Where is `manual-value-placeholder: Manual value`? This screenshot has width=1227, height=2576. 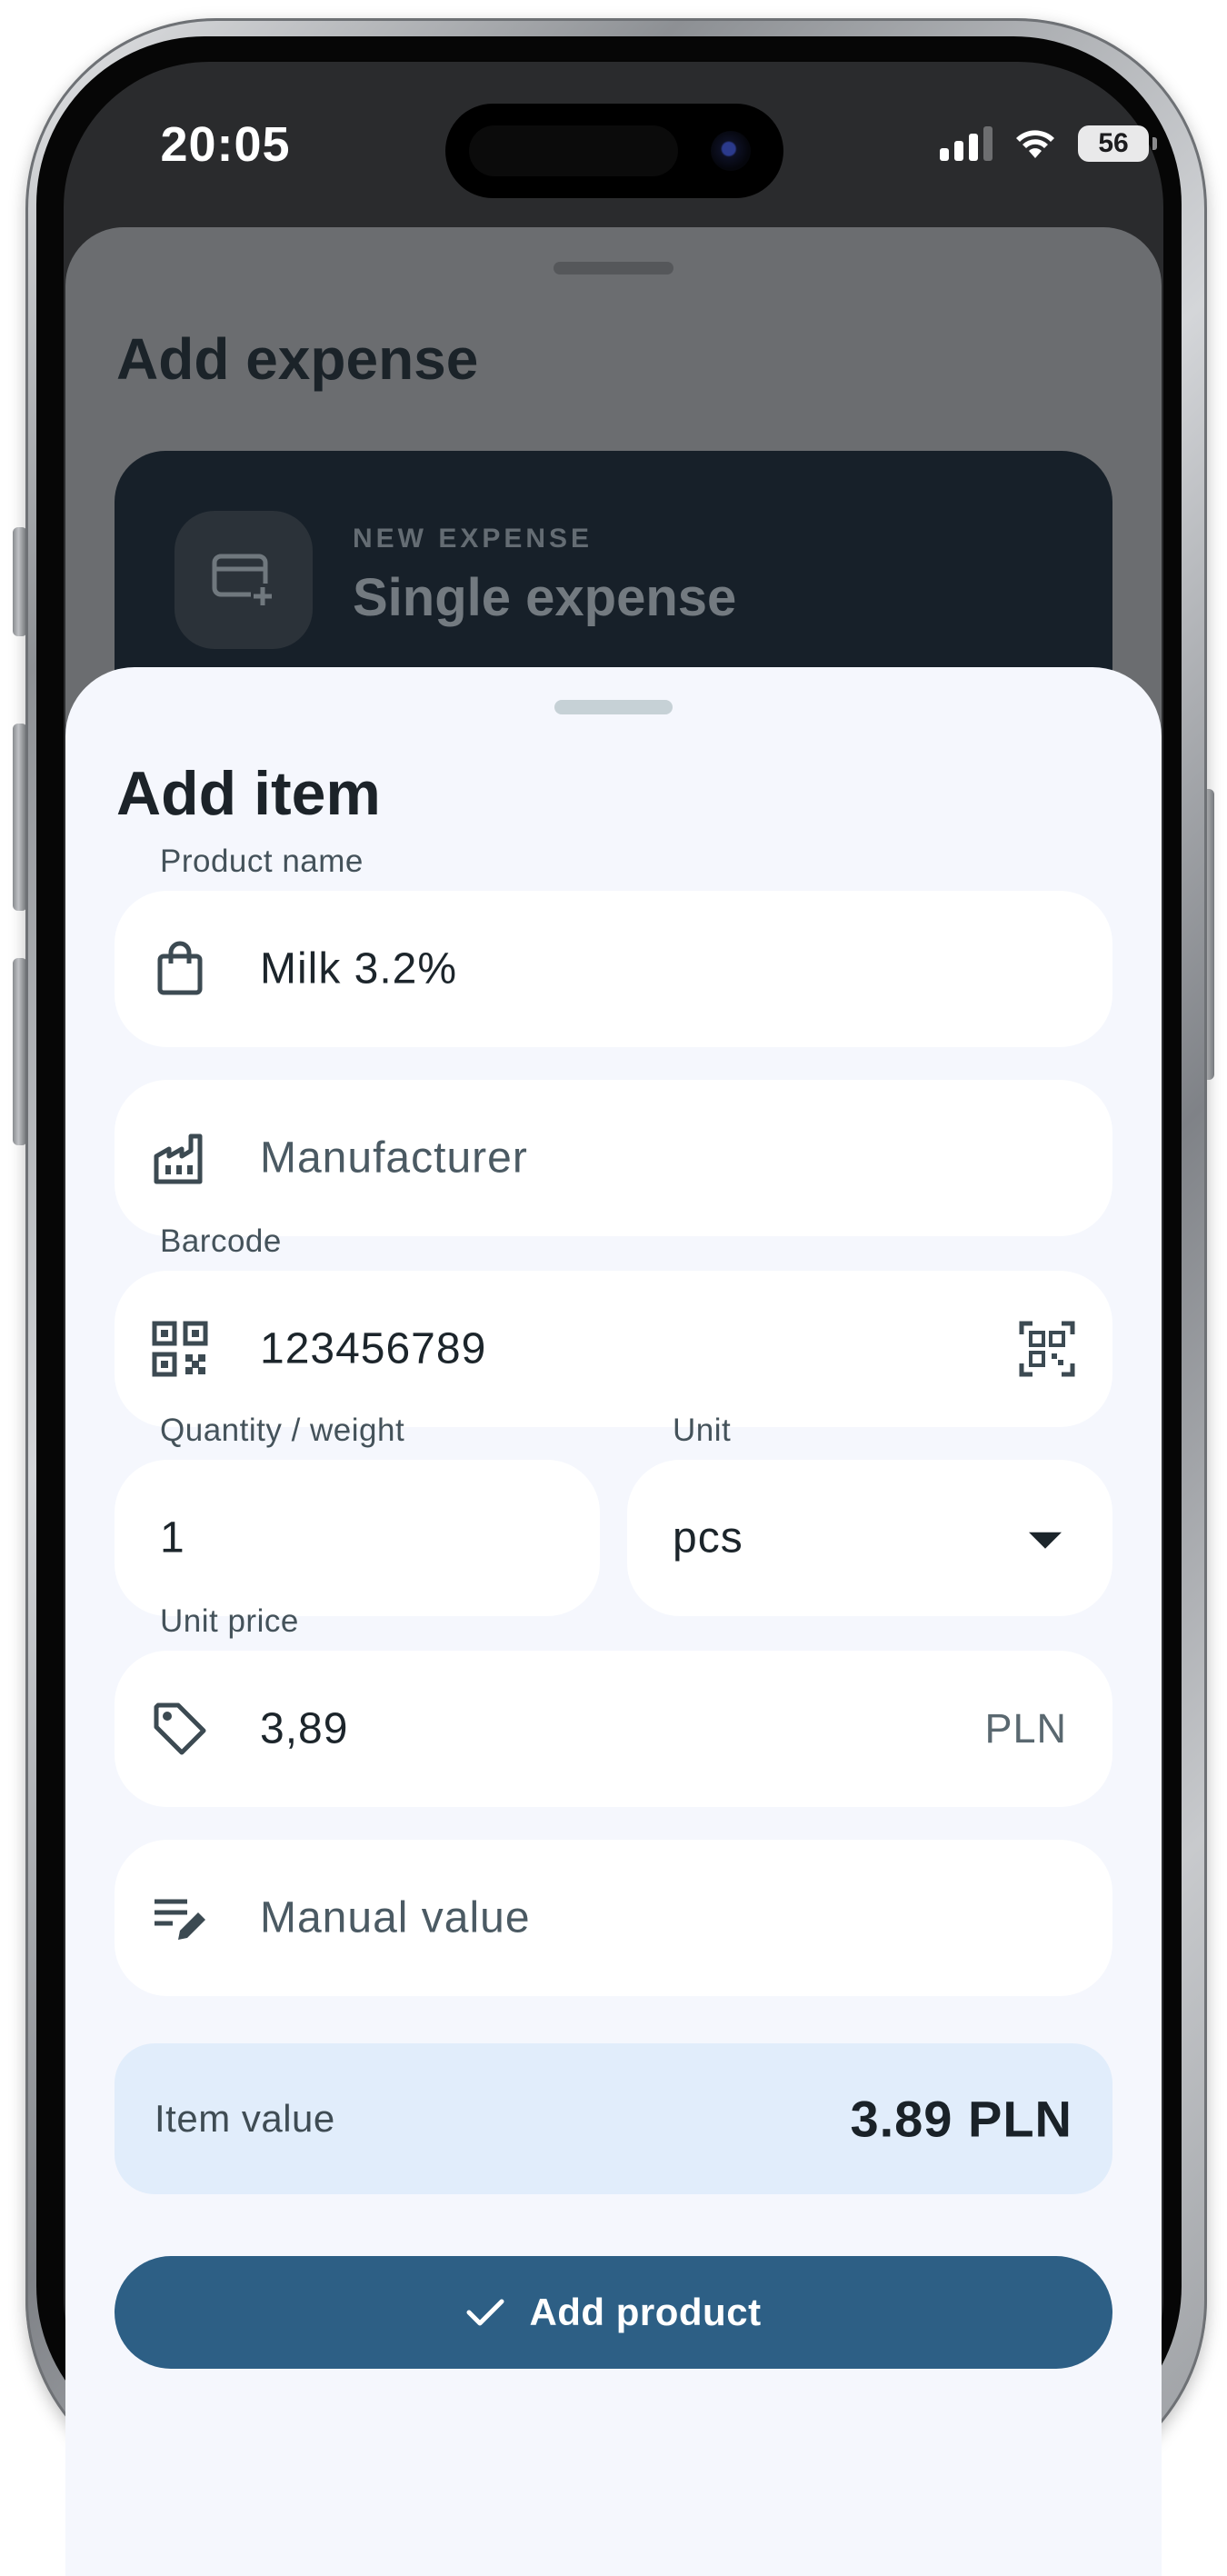 manual-value-placeholder: Manual value is located at coordinates (395, 1917).